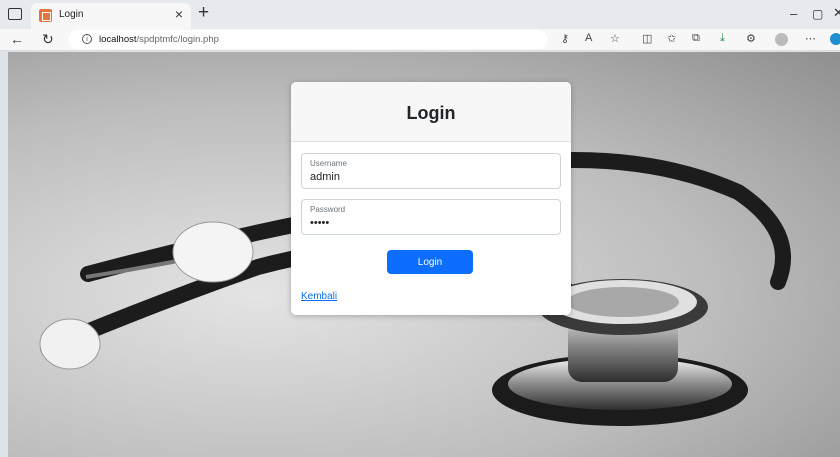  Describe the element at coordinates (87, 39) in the screenshot. I see `info-icon: i` at that location.